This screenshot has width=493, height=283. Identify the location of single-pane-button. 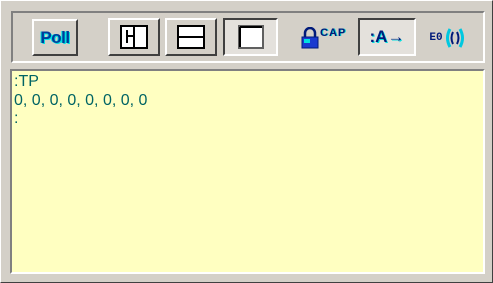
(250, 37).